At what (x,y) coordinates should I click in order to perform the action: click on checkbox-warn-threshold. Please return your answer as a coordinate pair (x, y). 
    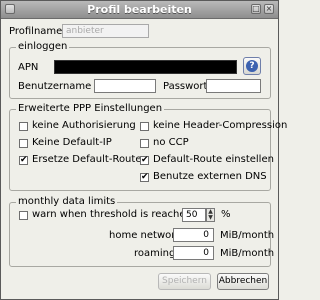
    Looking at the image, I should click on (23, 215).